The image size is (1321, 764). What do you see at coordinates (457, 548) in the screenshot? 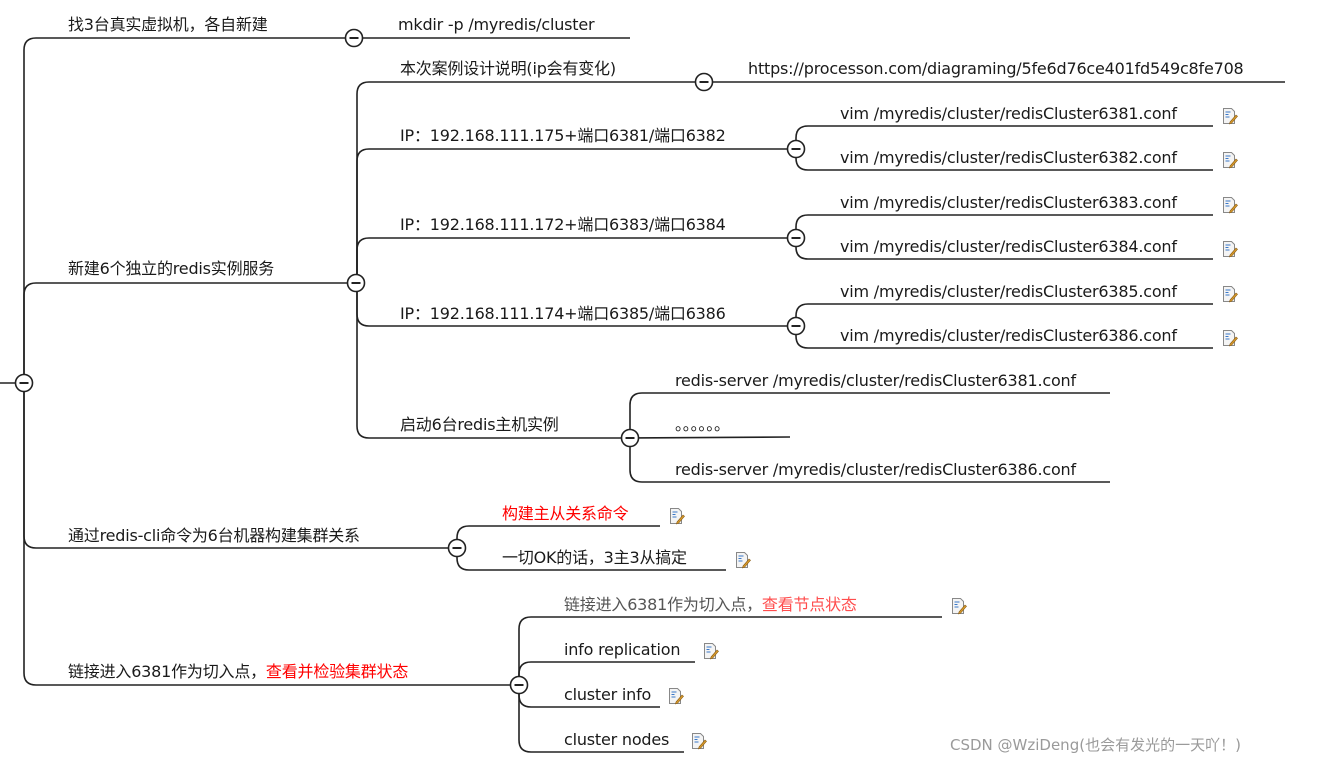
I see `collapse-n3-icon` at bounding box center [457, 548].